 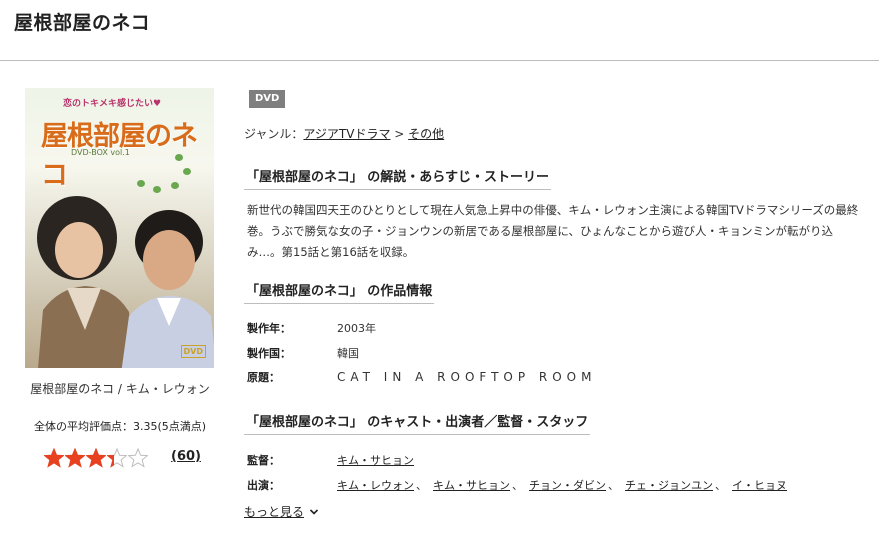 What do you see at coordinates (120, 426) in the screenshot?
I see `average-rating-label: 全体の平均評価点：3.35(5点満点)` at bounding box center [120, 426].